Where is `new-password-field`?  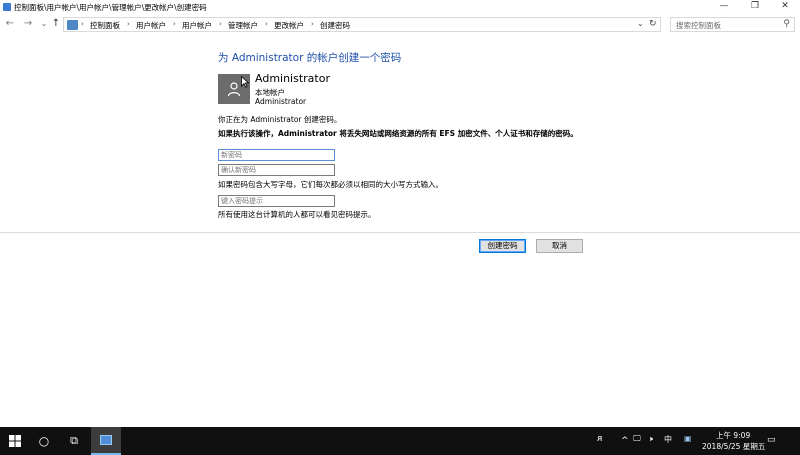
new-password-field is located at coordinates (276, 155).